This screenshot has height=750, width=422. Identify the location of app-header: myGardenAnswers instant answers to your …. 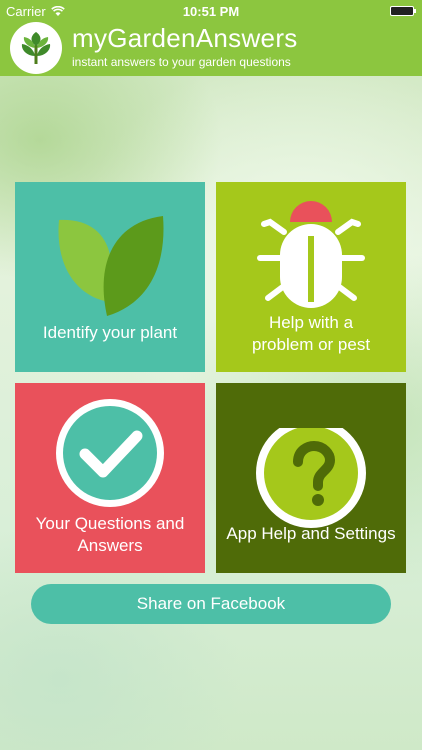
(211, 49).